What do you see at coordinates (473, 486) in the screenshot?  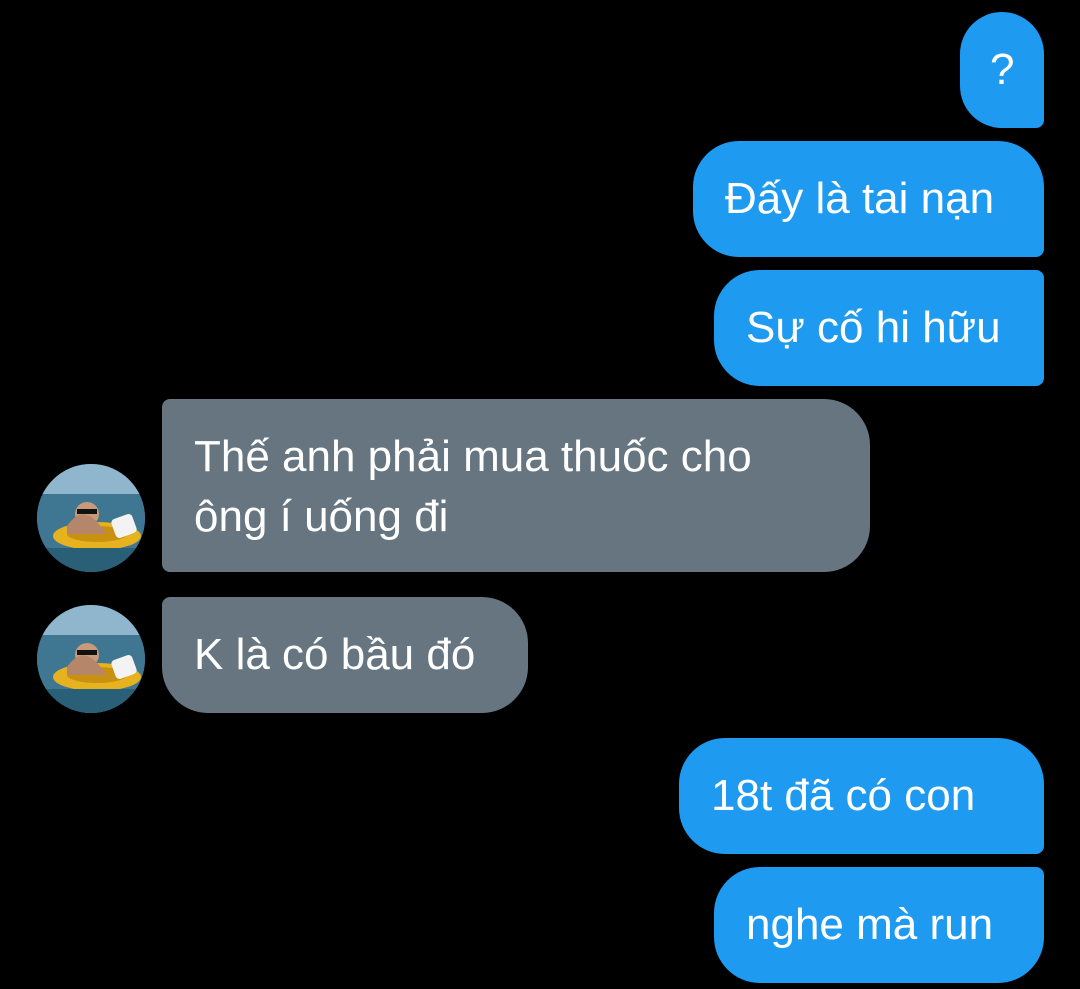 I see `message-text: Thế anh phải mua thuốc cho ông í uống đi` at bounding box center [473, 486].